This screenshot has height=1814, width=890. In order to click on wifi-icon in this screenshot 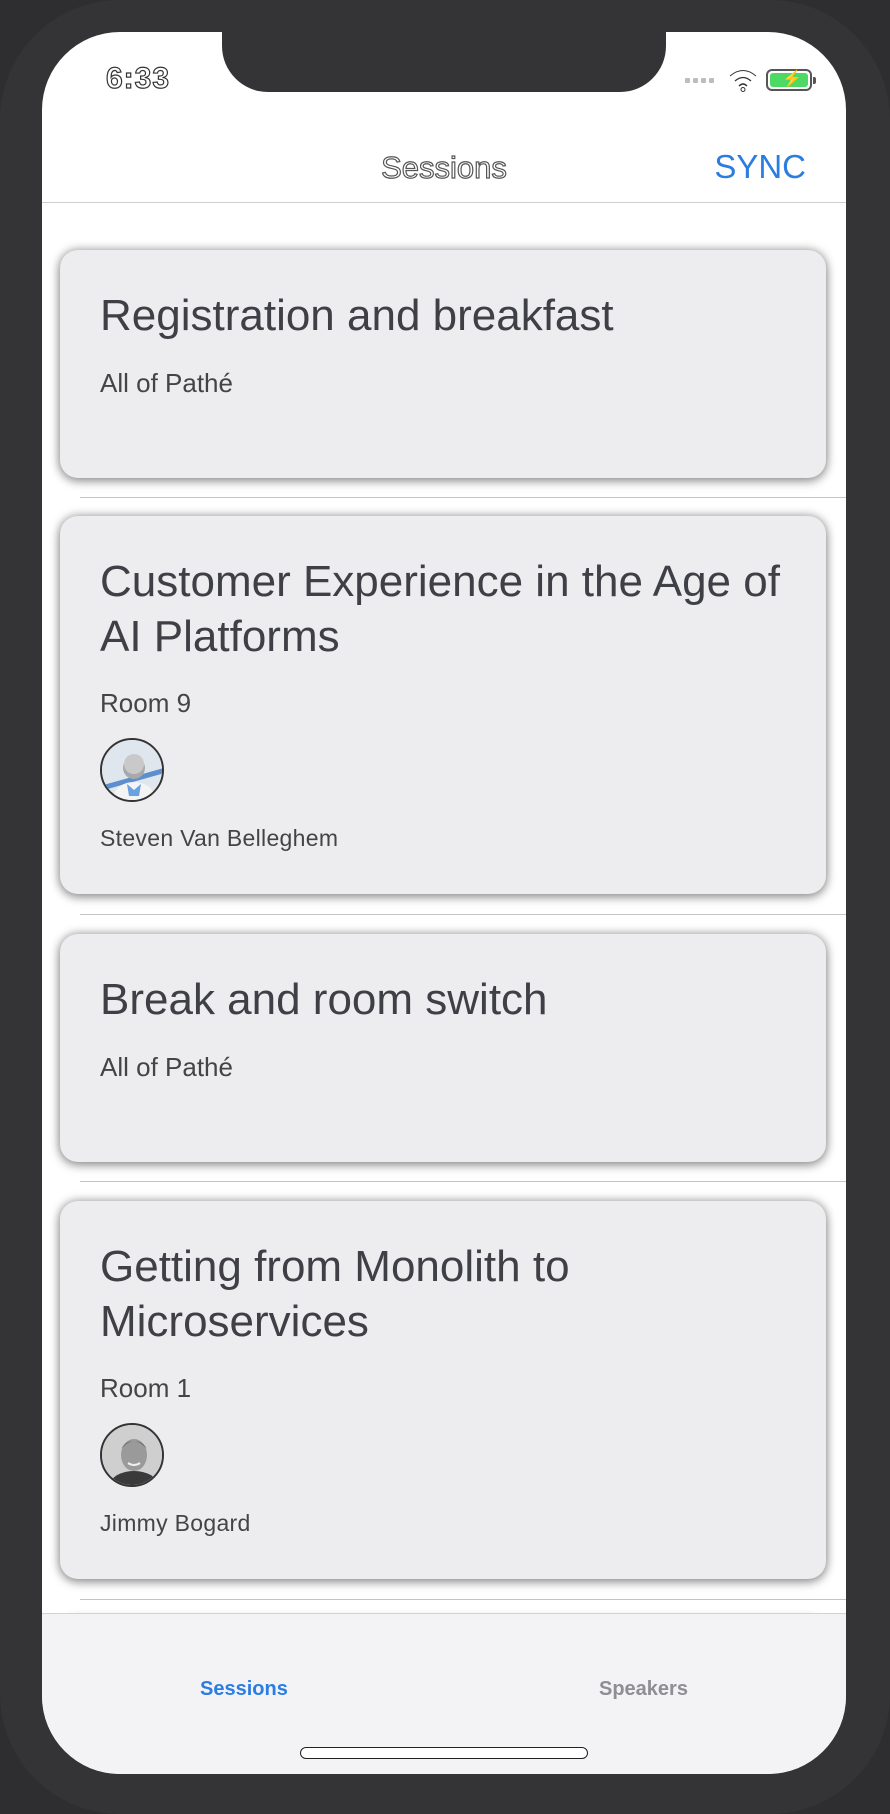, I will do `click(743, 80)`.